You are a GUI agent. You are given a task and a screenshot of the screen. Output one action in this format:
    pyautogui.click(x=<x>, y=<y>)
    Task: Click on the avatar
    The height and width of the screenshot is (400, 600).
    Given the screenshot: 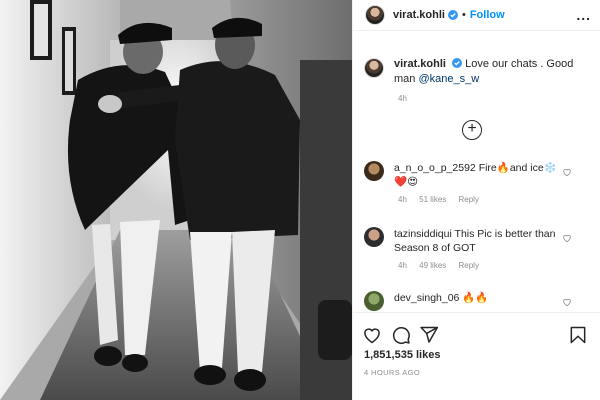 What is the action you would take?
    pyautogui.click(x=375, y=15)
    